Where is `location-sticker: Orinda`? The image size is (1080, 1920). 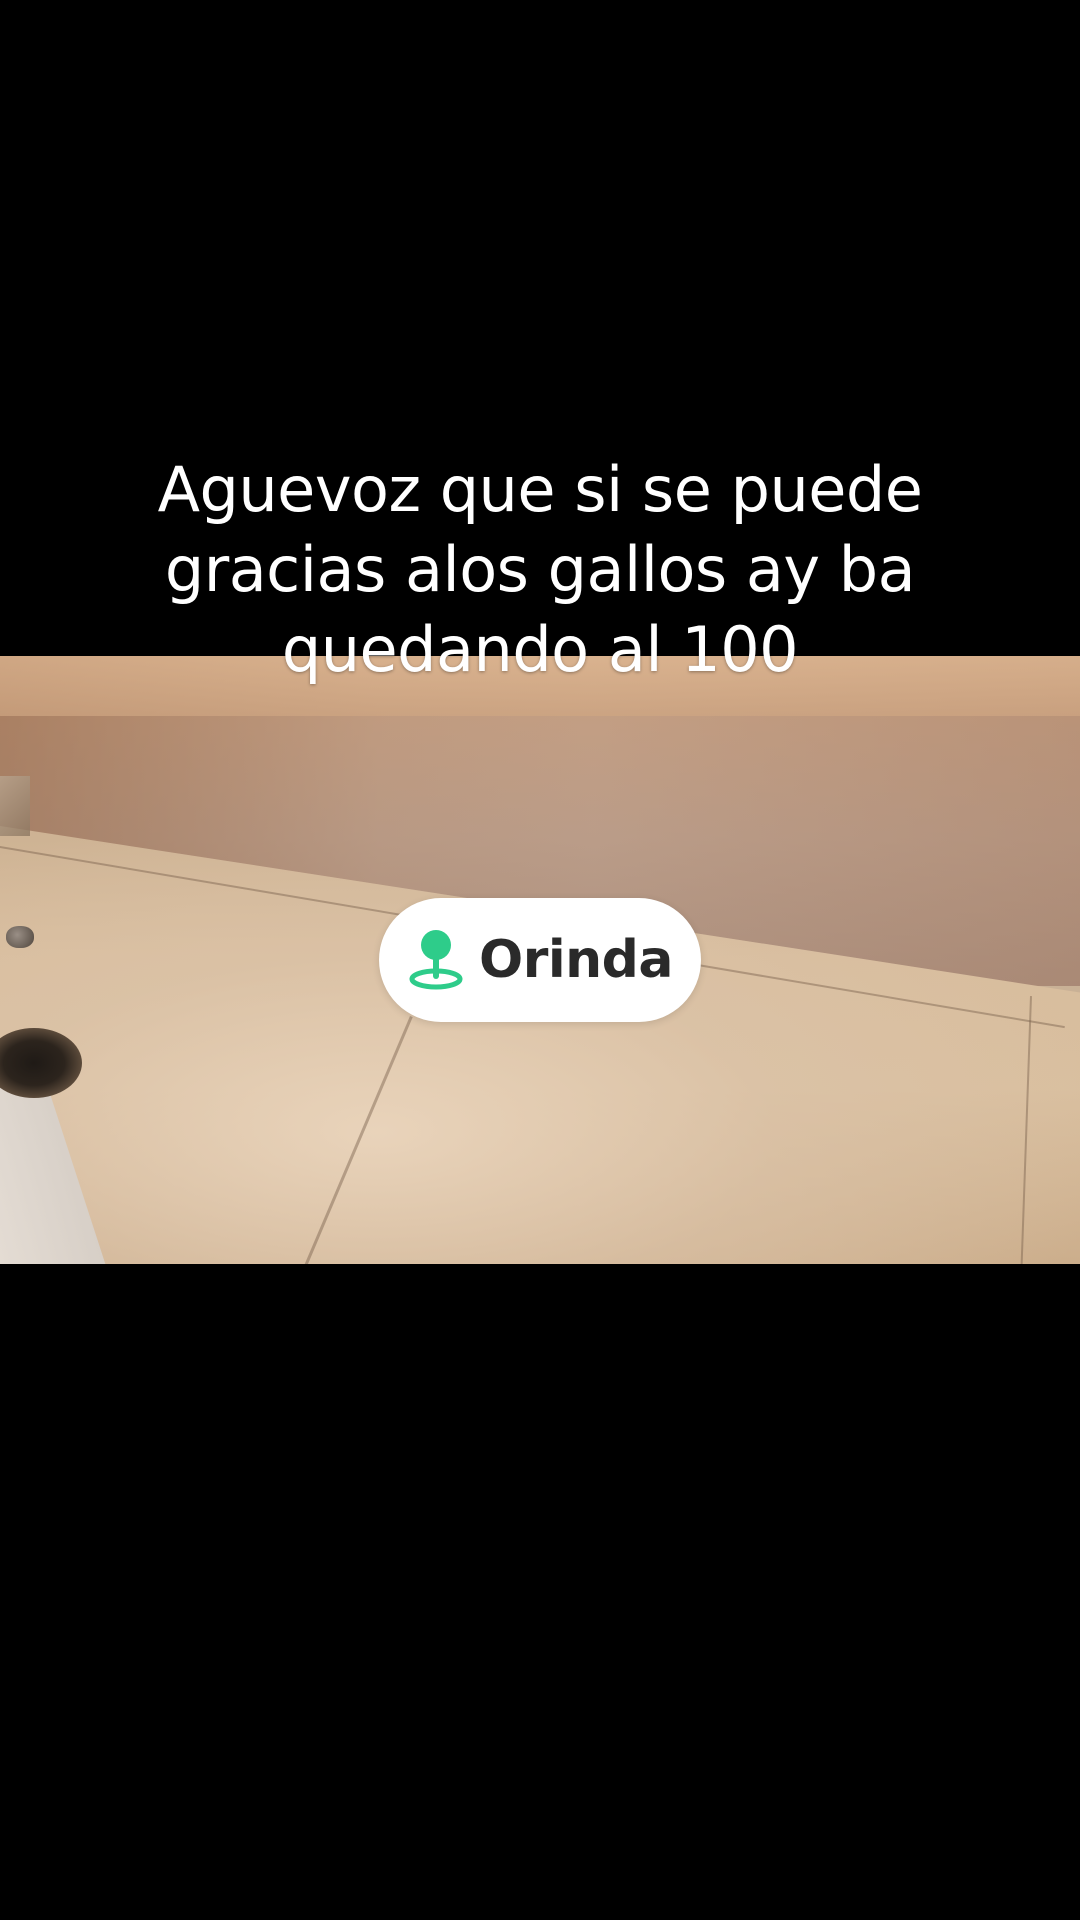
location-sticker: Orinda is located at coordinates (540, 960).